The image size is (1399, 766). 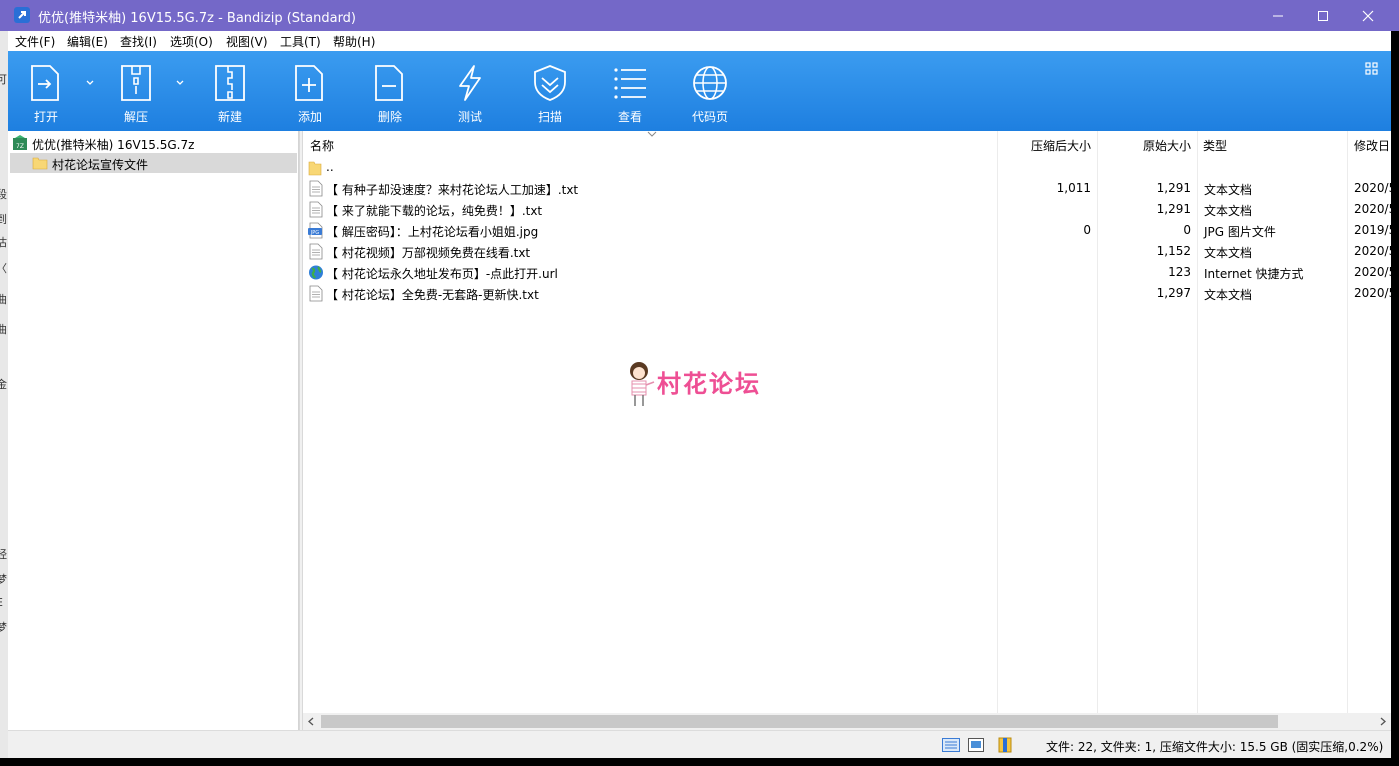 I want to click on archive-info-icon, so click(x=1005, y=745).